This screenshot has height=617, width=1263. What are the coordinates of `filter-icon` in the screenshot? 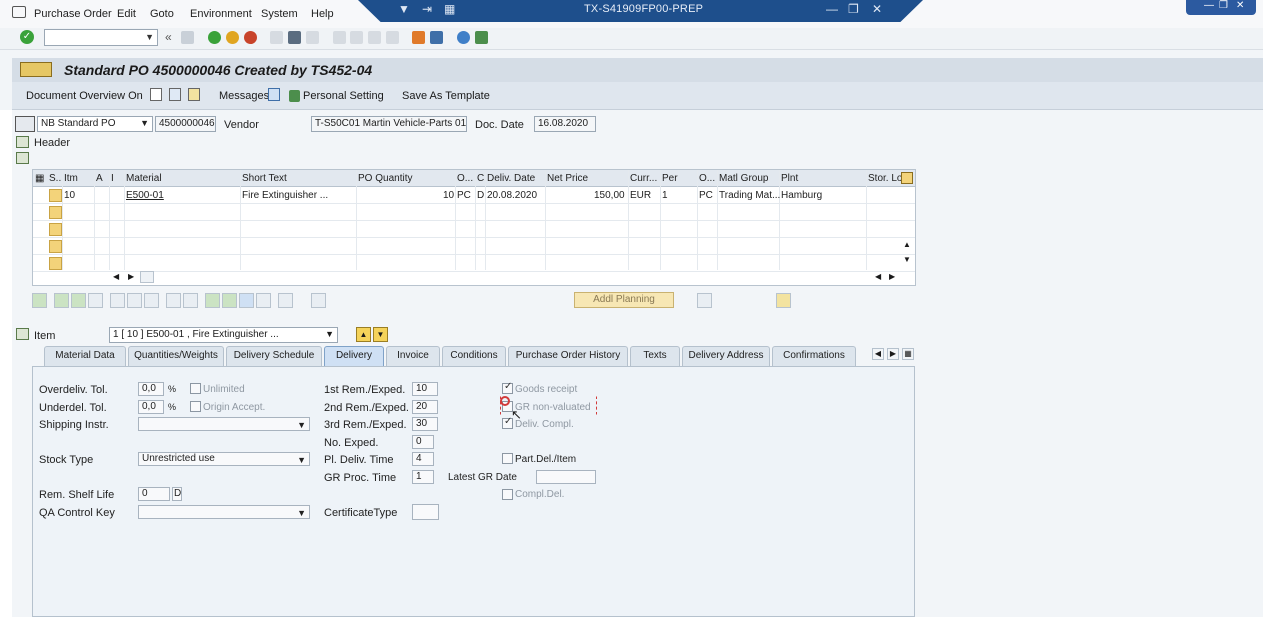 It's located at (246, 300).